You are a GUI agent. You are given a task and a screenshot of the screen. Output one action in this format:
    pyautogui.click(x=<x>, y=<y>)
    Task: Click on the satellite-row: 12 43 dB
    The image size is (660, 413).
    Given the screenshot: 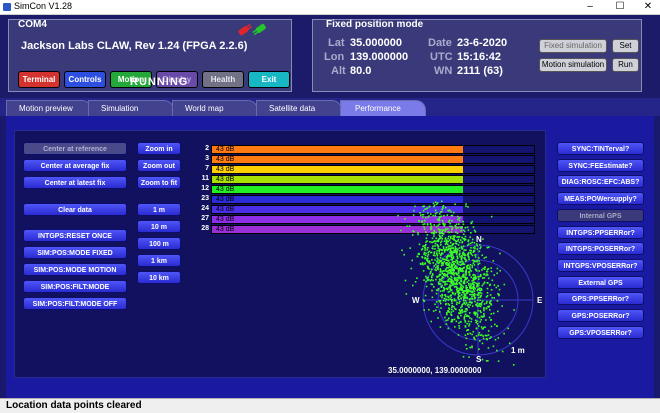 What is the action you would take?
    pyautogui.click(x=367, y=190)
    